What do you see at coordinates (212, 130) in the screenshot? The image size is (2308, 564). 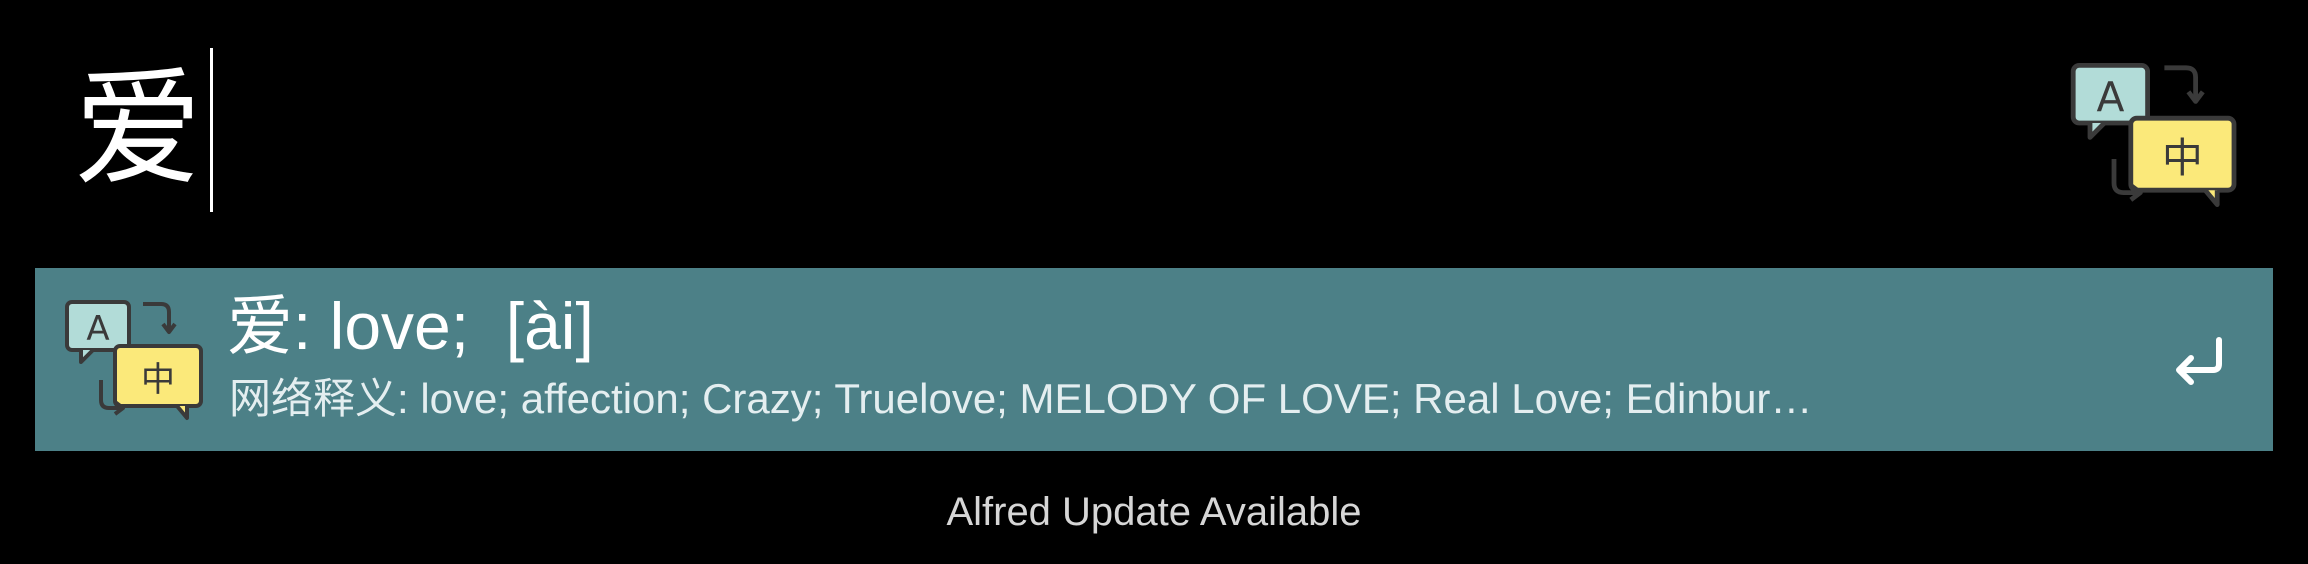 I see `text-caret` at bounding box center [212, 130].